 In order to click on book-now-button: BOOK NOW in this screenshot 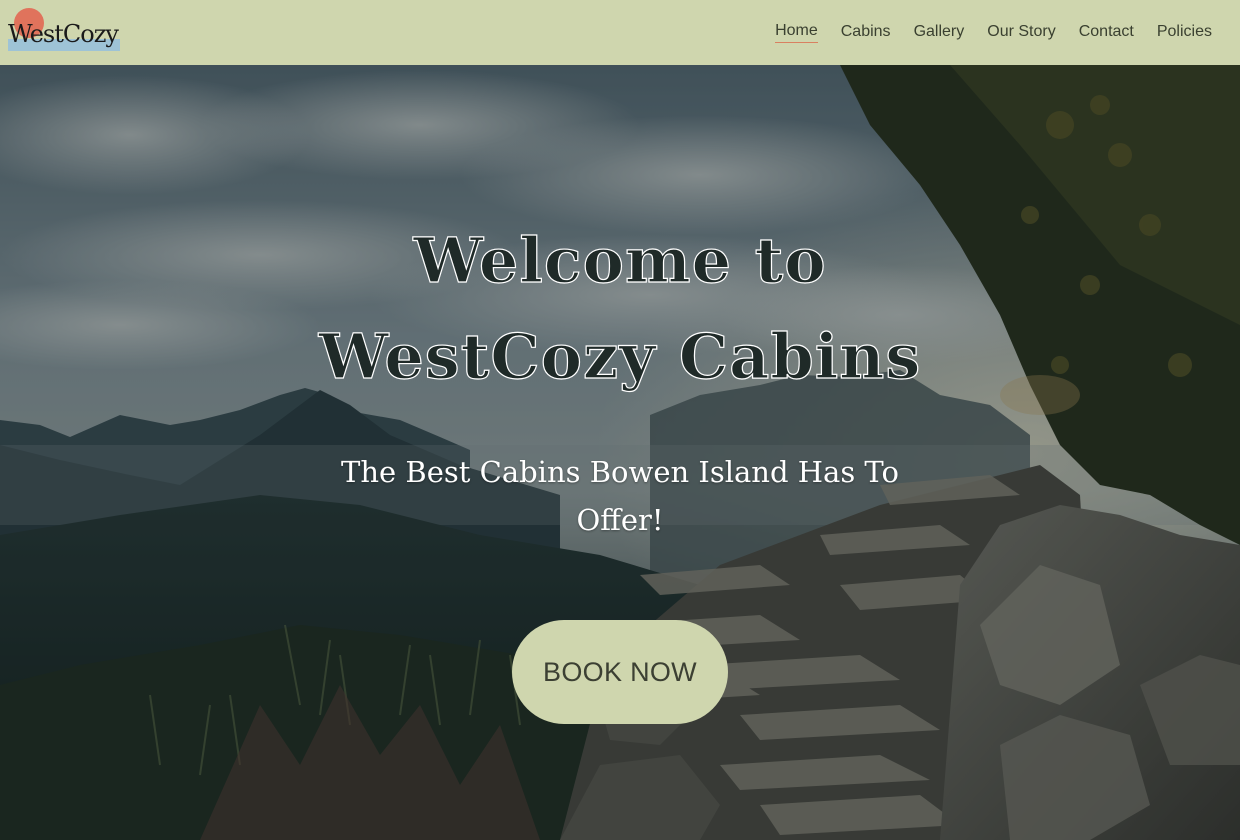, I will do `click(620, 672)`.